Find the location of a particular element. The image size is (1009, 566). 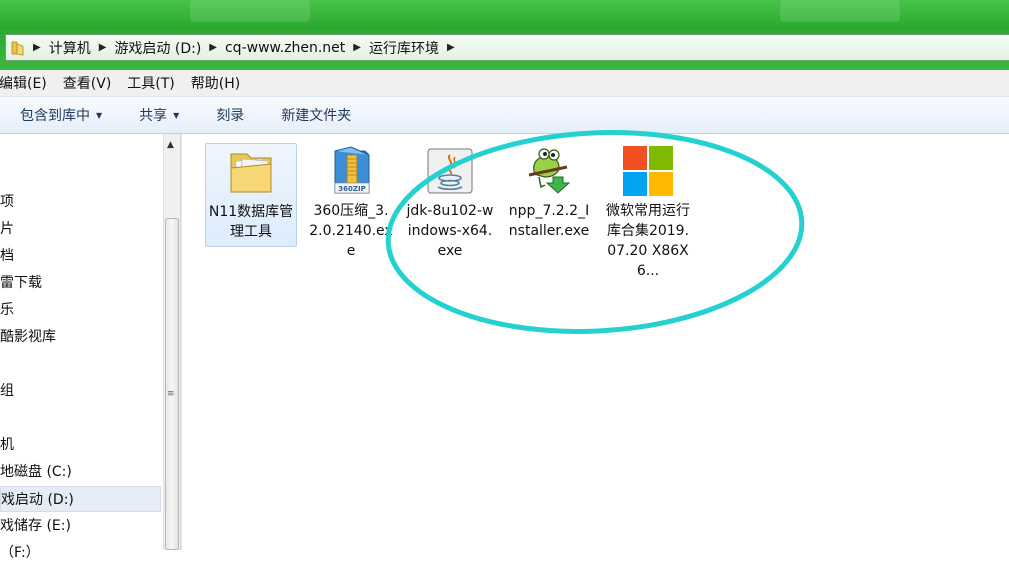

include-in-library-label: 包含到库中 is located at coordinates (55, 116).